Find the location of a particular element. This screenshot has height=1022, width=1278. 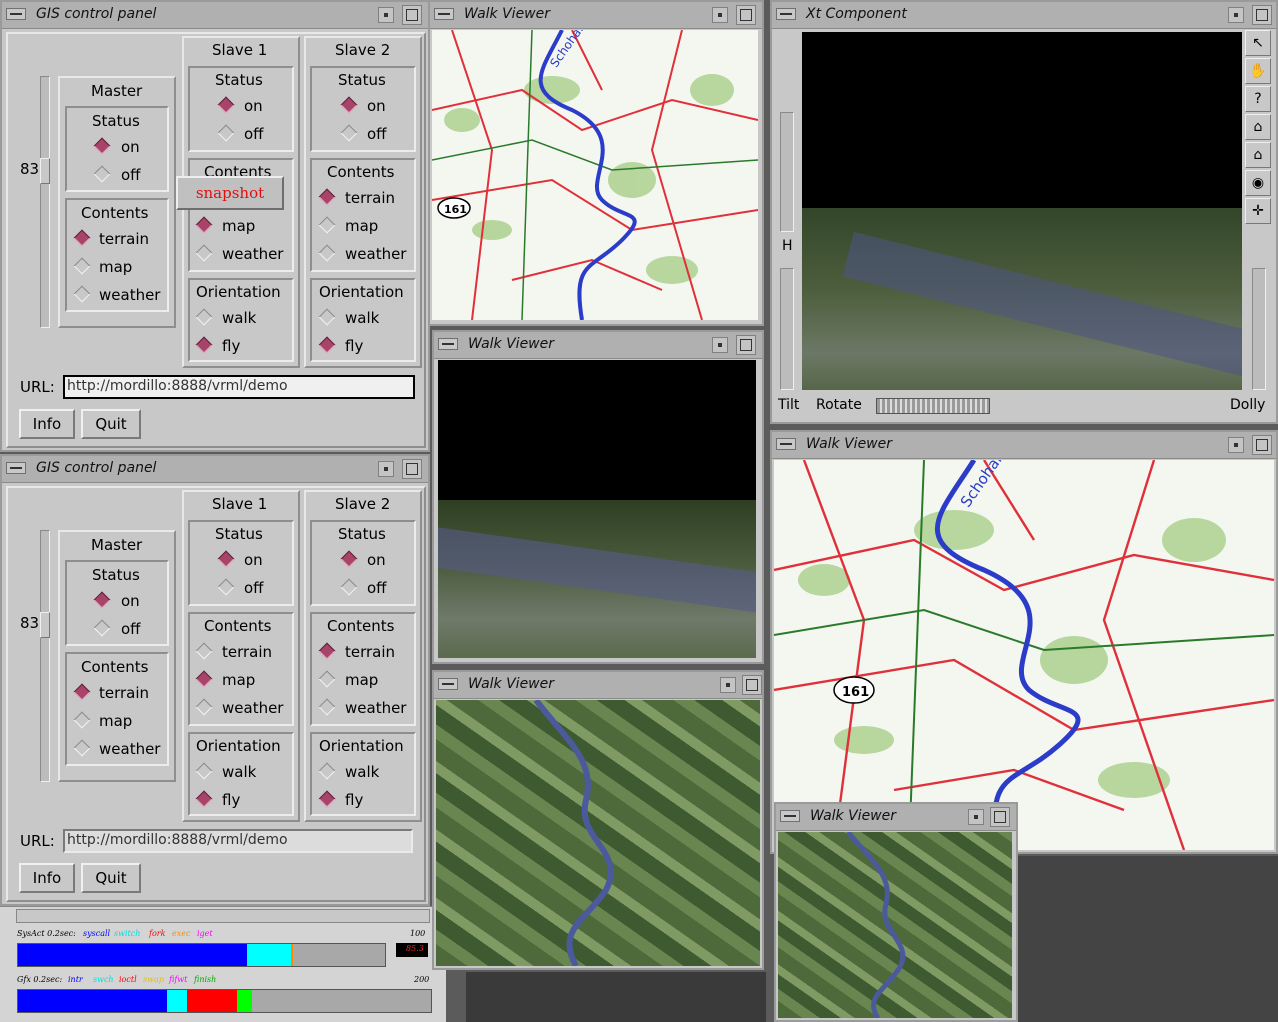

perf-scrollbar is located at coordinates (223, 916).